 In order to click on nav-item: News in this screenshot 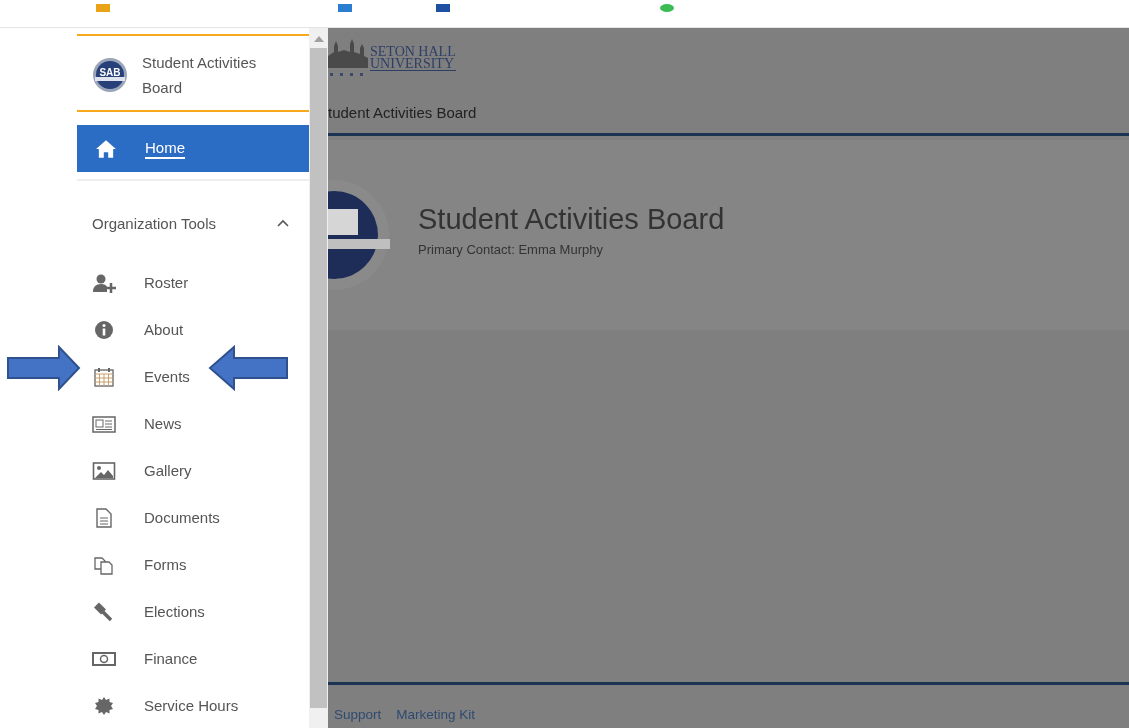, I will do `click(193, 423)`.